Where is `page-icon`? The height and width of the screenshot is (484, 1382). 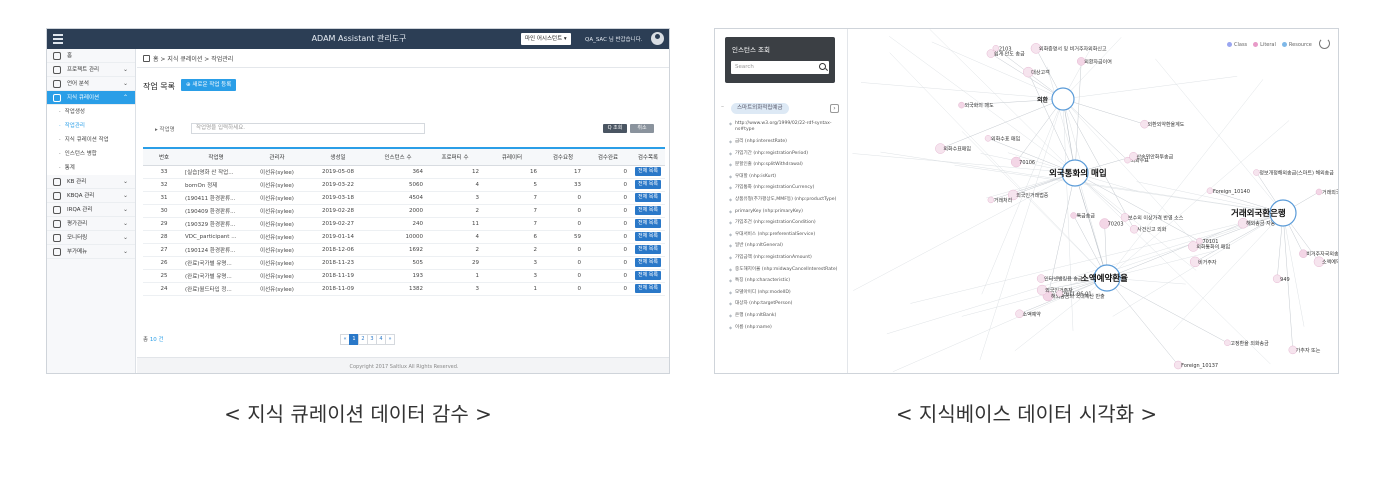 page-icon is located at coordinates (146, 58).